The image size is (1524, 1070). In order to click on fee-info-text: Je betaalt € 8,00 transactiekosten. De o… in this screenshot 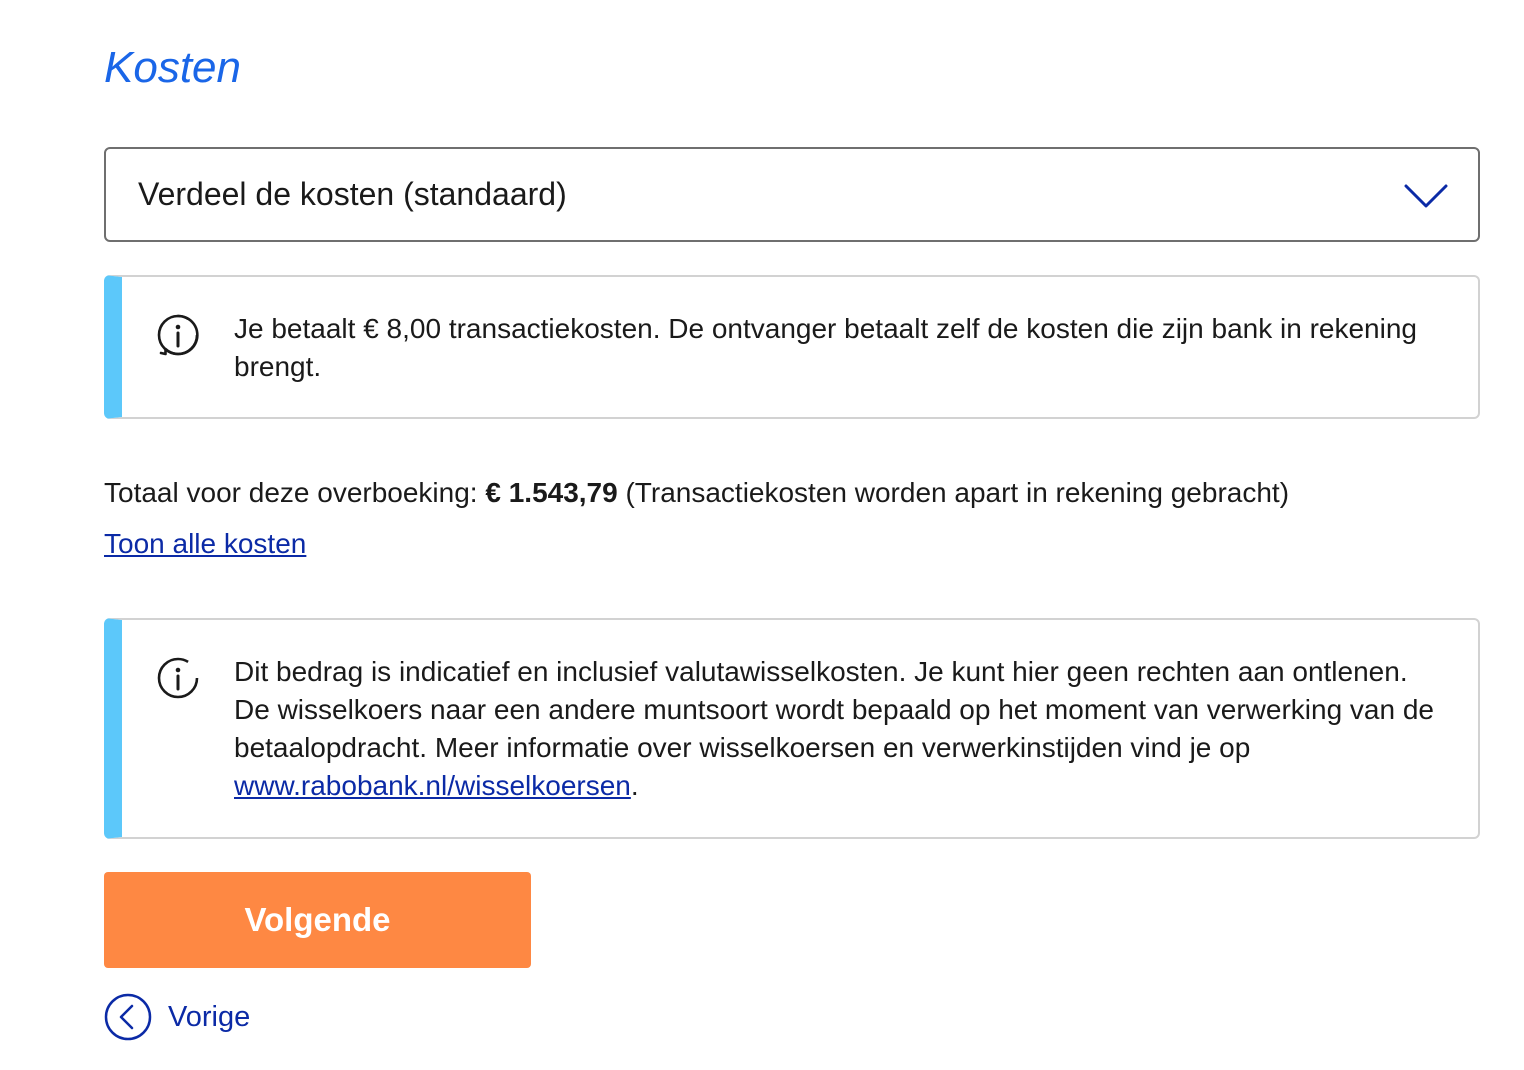, I will do `click(825, 347)`.